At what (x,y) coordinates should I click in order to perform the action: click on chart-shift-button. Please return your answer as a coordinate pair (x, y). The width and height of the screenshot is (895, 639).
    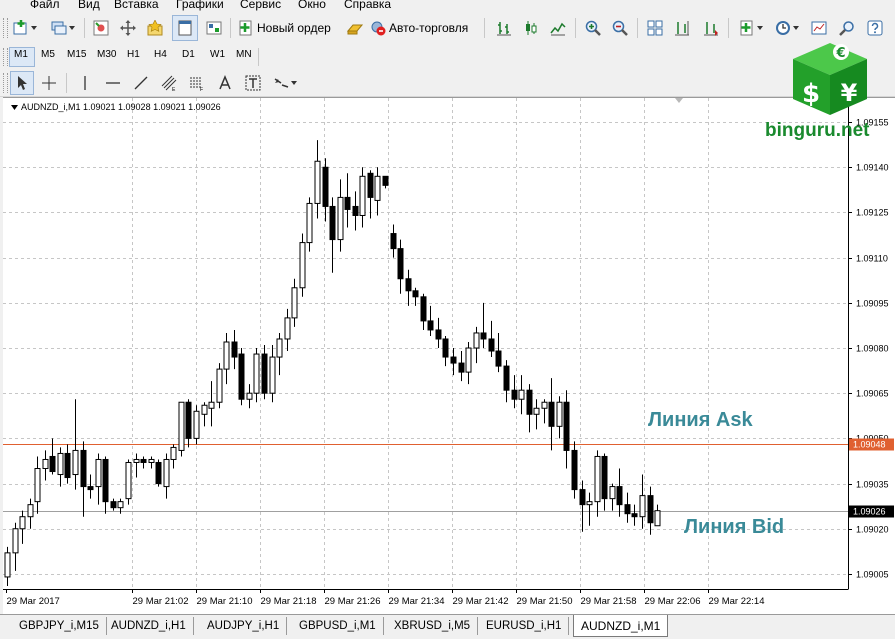
    Looking at the image, I should click on (682, 28).